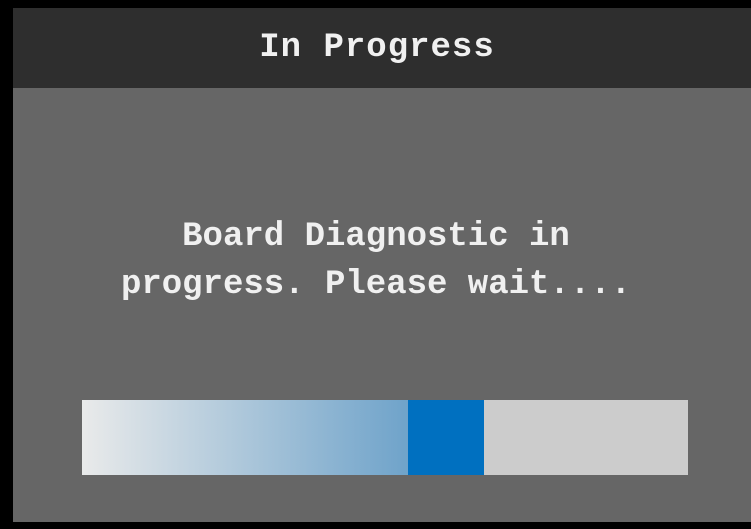 This screenshot has height=529, width=751. What do you see at coordinates (376, 237) in the screenshot?
I see `status-message-line-1: Board Diagnostic in` at bounding box center [376, 237].